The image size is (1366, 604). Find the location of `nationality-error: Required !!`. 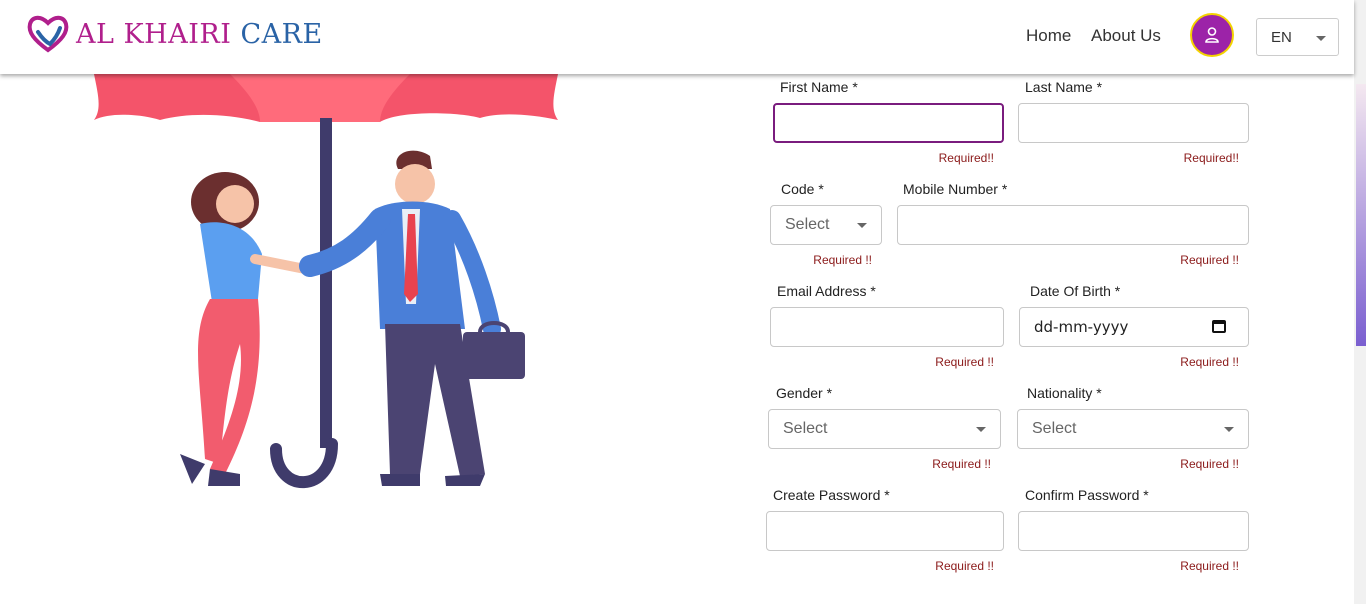

nationality-error: Required !! is located at coordinates (1209, 464).